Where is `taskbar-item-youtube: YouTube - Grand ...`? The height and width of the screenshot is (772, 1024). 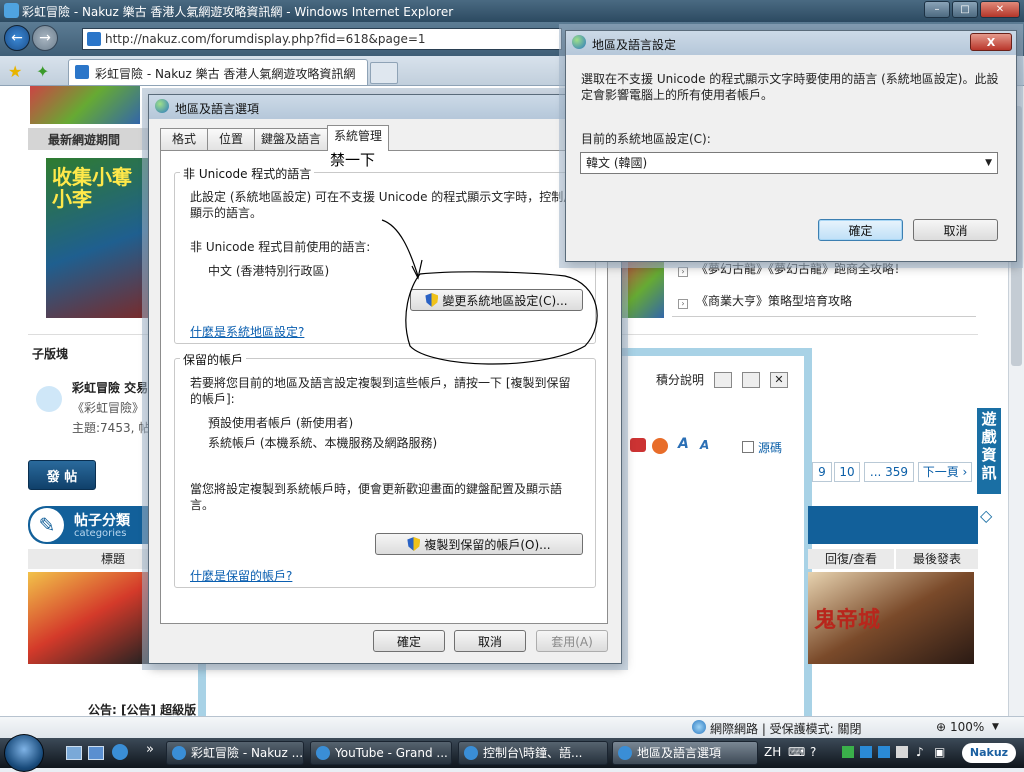 taskbar-item-youtube: YouTube - Grand ... is located at coordinates (381, 753).